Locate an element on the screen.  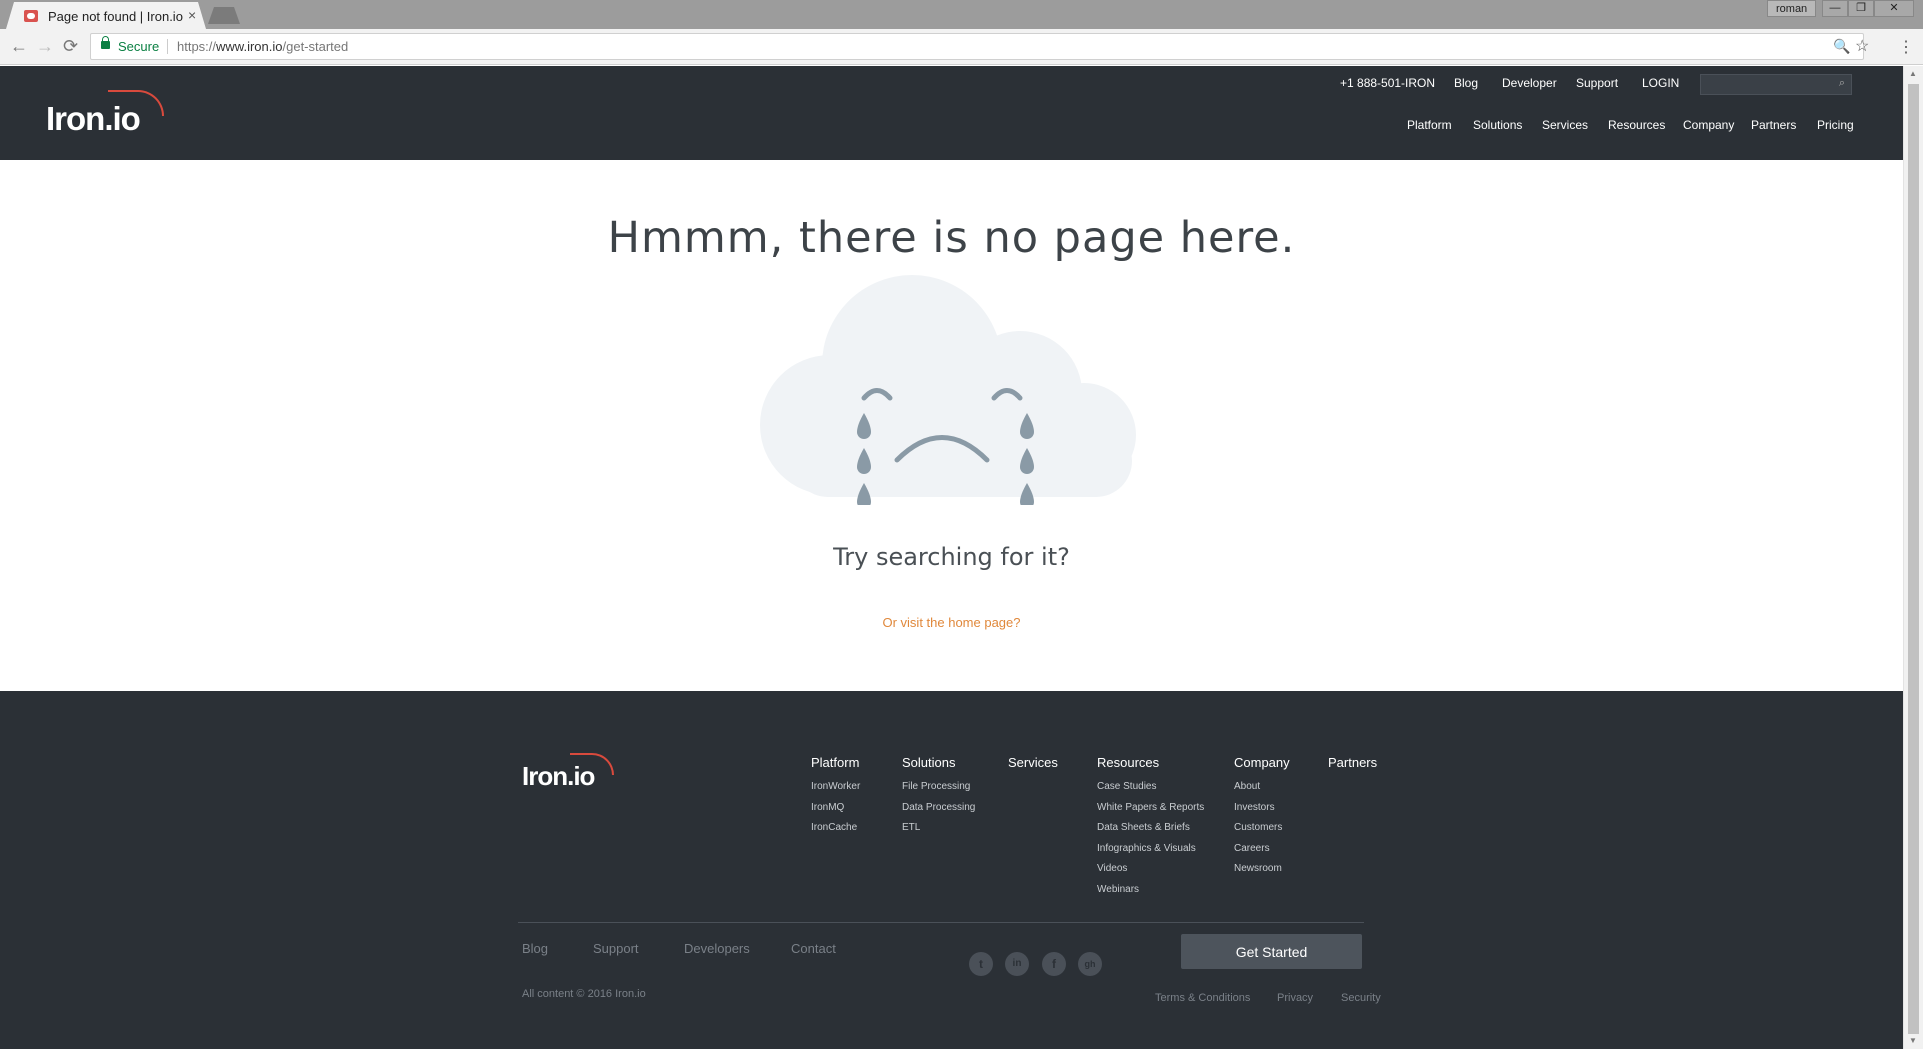
close-window-button: ✕ is located at coordinates (1894, 8).